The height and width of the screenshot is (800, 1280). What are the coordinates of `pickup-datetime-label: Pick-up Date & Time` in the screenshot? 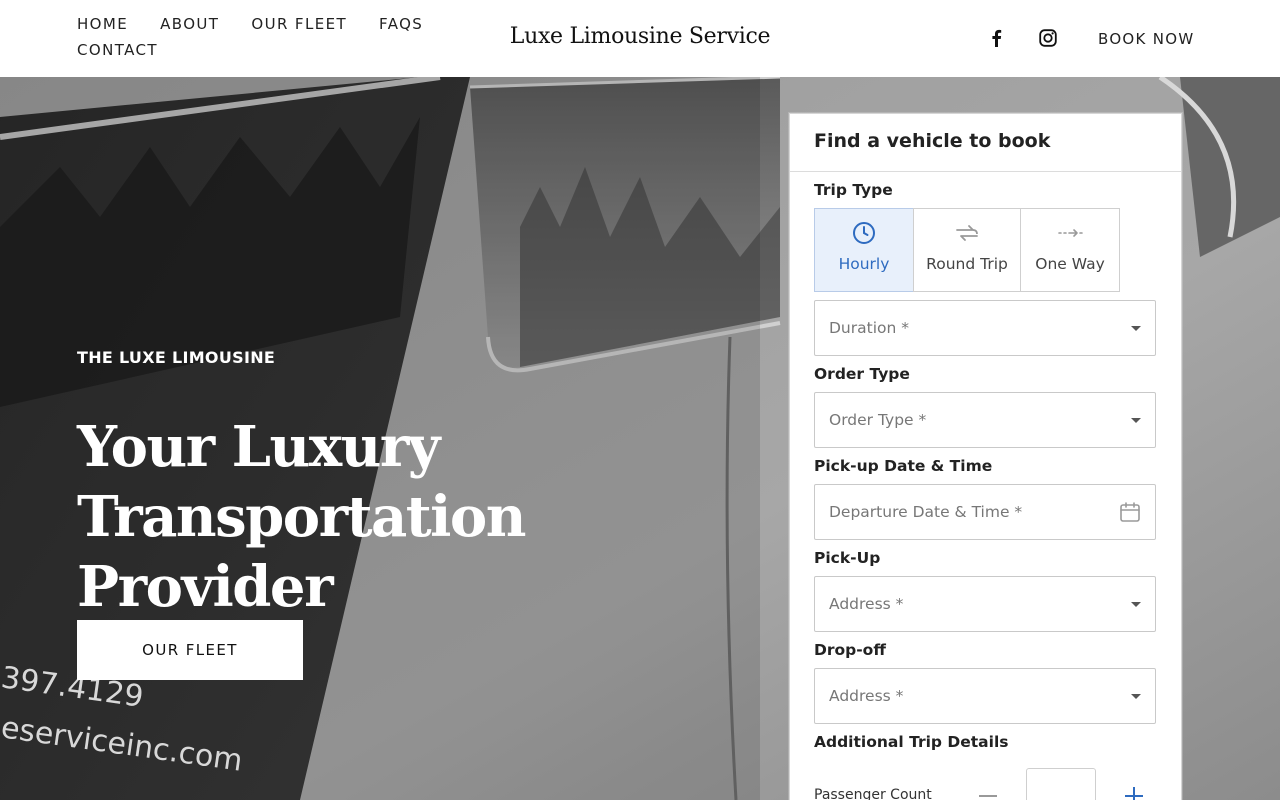 It's located at (903, 466).